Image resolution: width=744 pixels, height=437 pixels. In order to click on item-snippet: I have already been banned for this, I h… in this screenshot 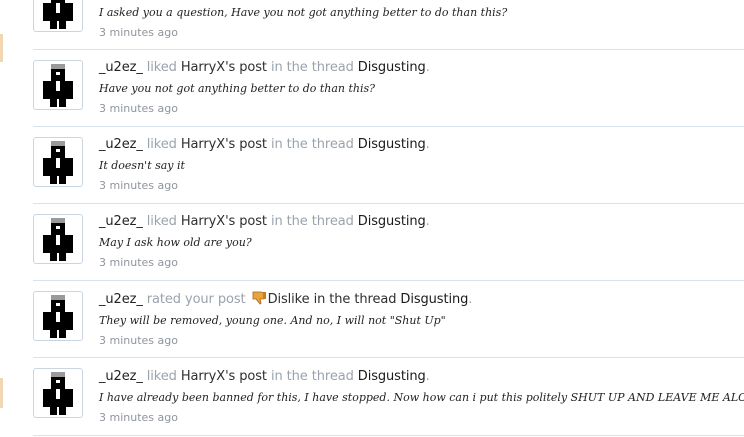, I will do `click(421, 397)`.